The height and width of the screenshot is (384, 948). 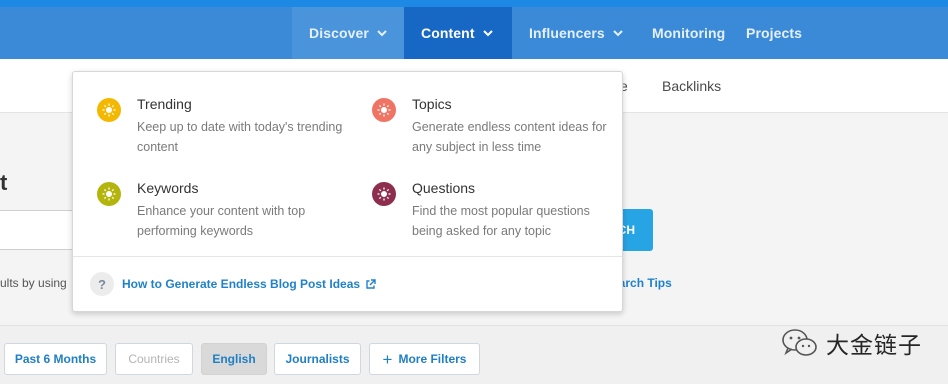 I want to click on plus-icon: +, so click(x=387, y=359).